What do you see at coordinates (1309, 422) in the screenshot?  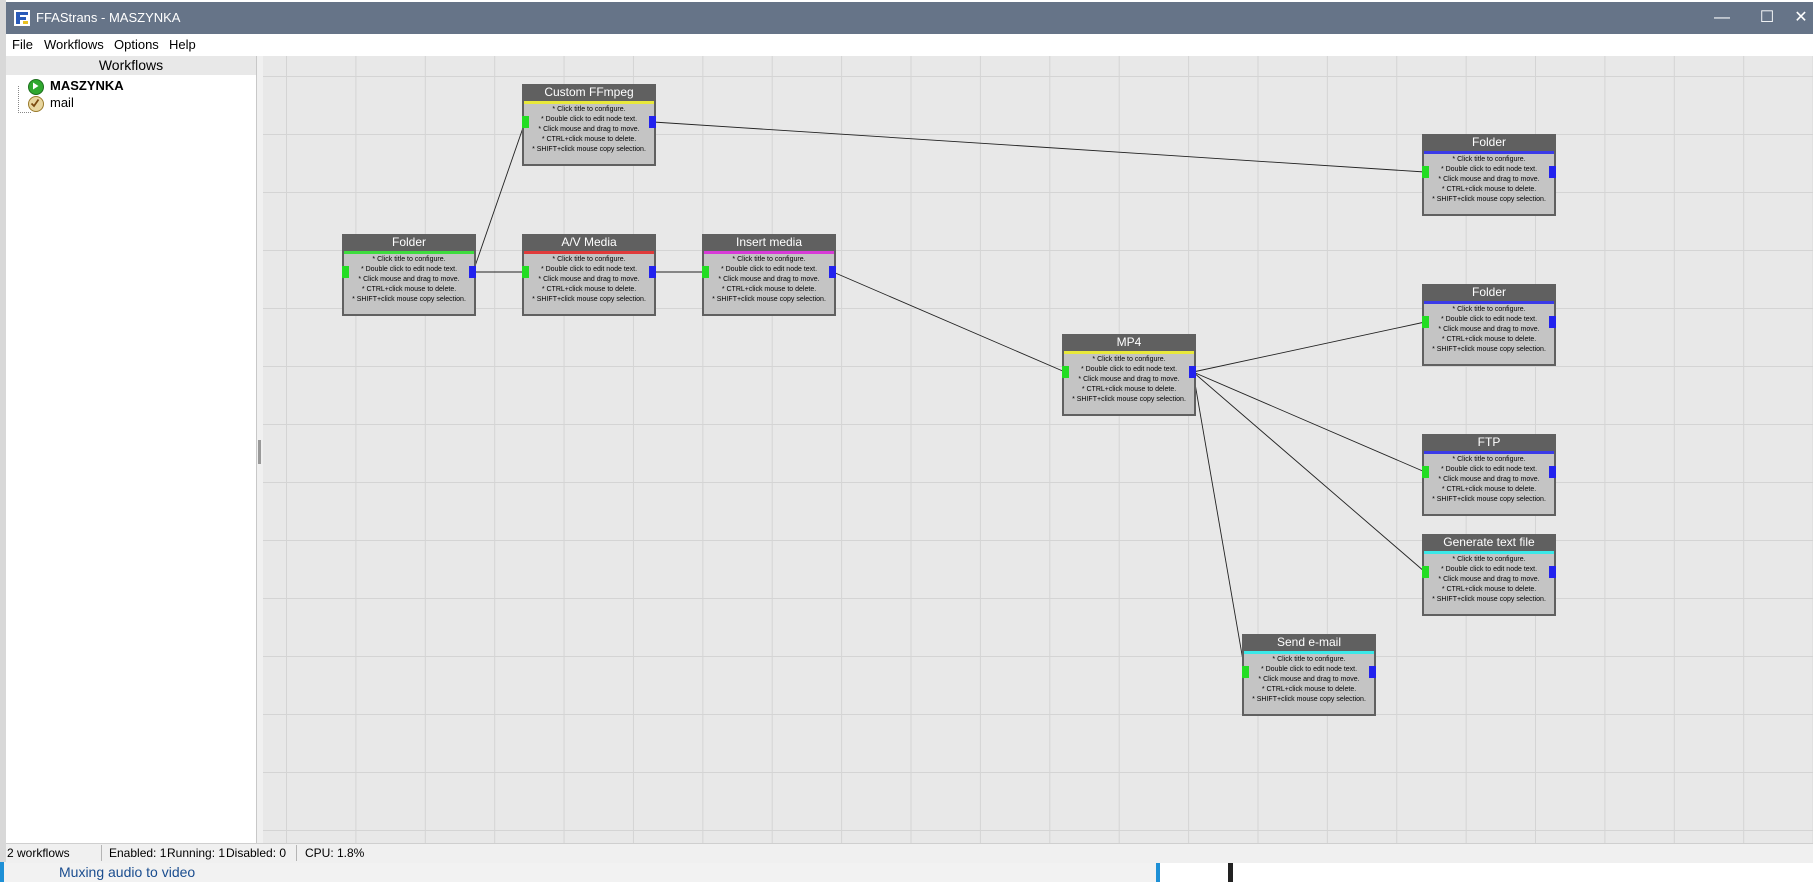 I see `link-mp4-to-ftp` at bounding box center [1309, 422].